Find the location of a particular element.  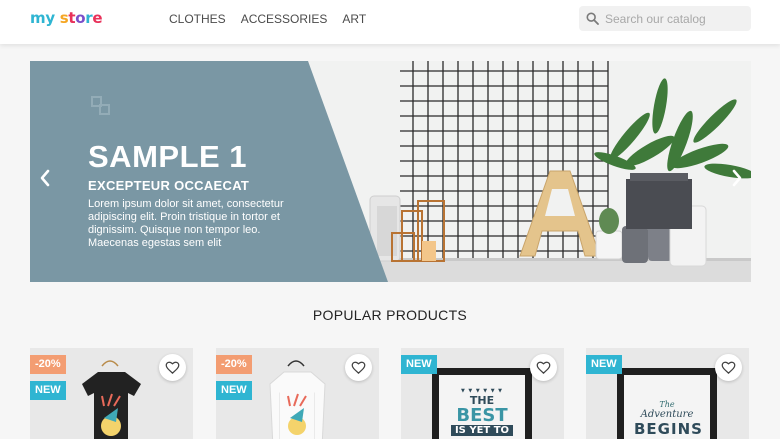

popular-products-title: POPULAR PRODUCTS is located at coordinates (390, 315).